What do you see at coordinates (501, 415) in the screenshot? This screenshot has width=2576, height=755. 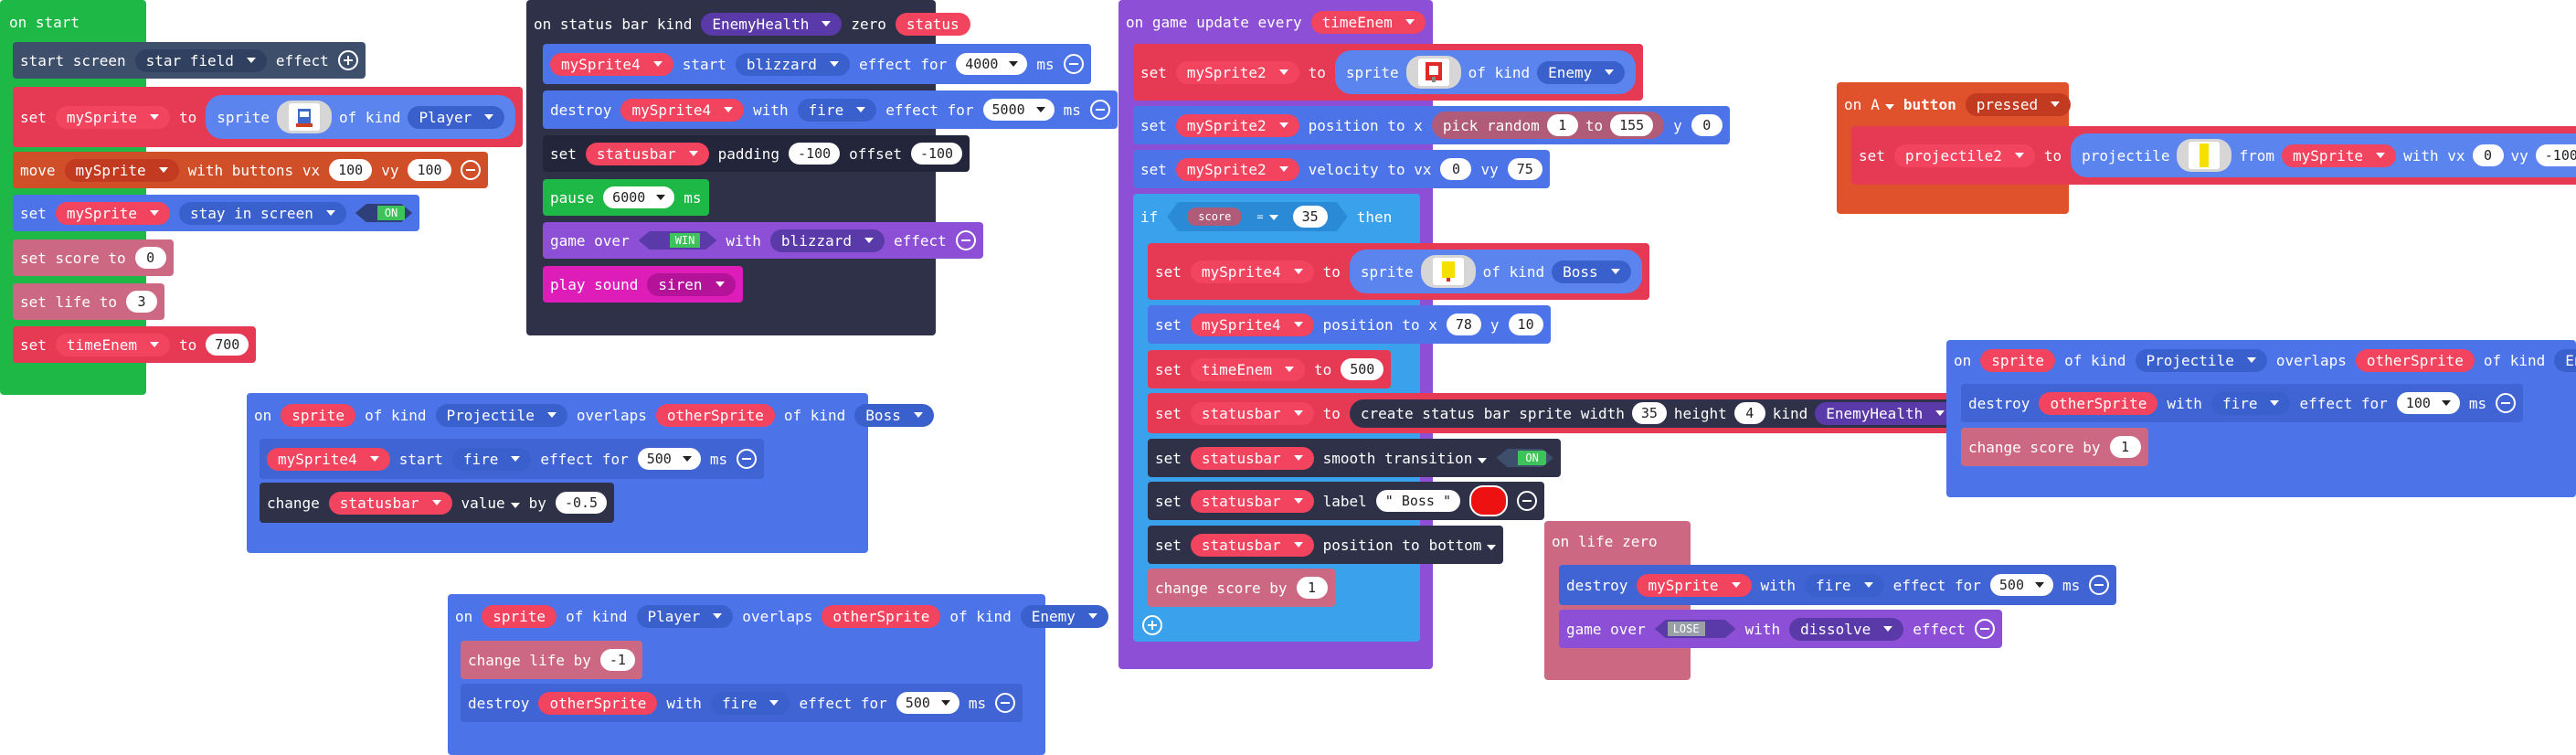 I see `kind-dropdown: Projectile` at bounding box center [501, 415].